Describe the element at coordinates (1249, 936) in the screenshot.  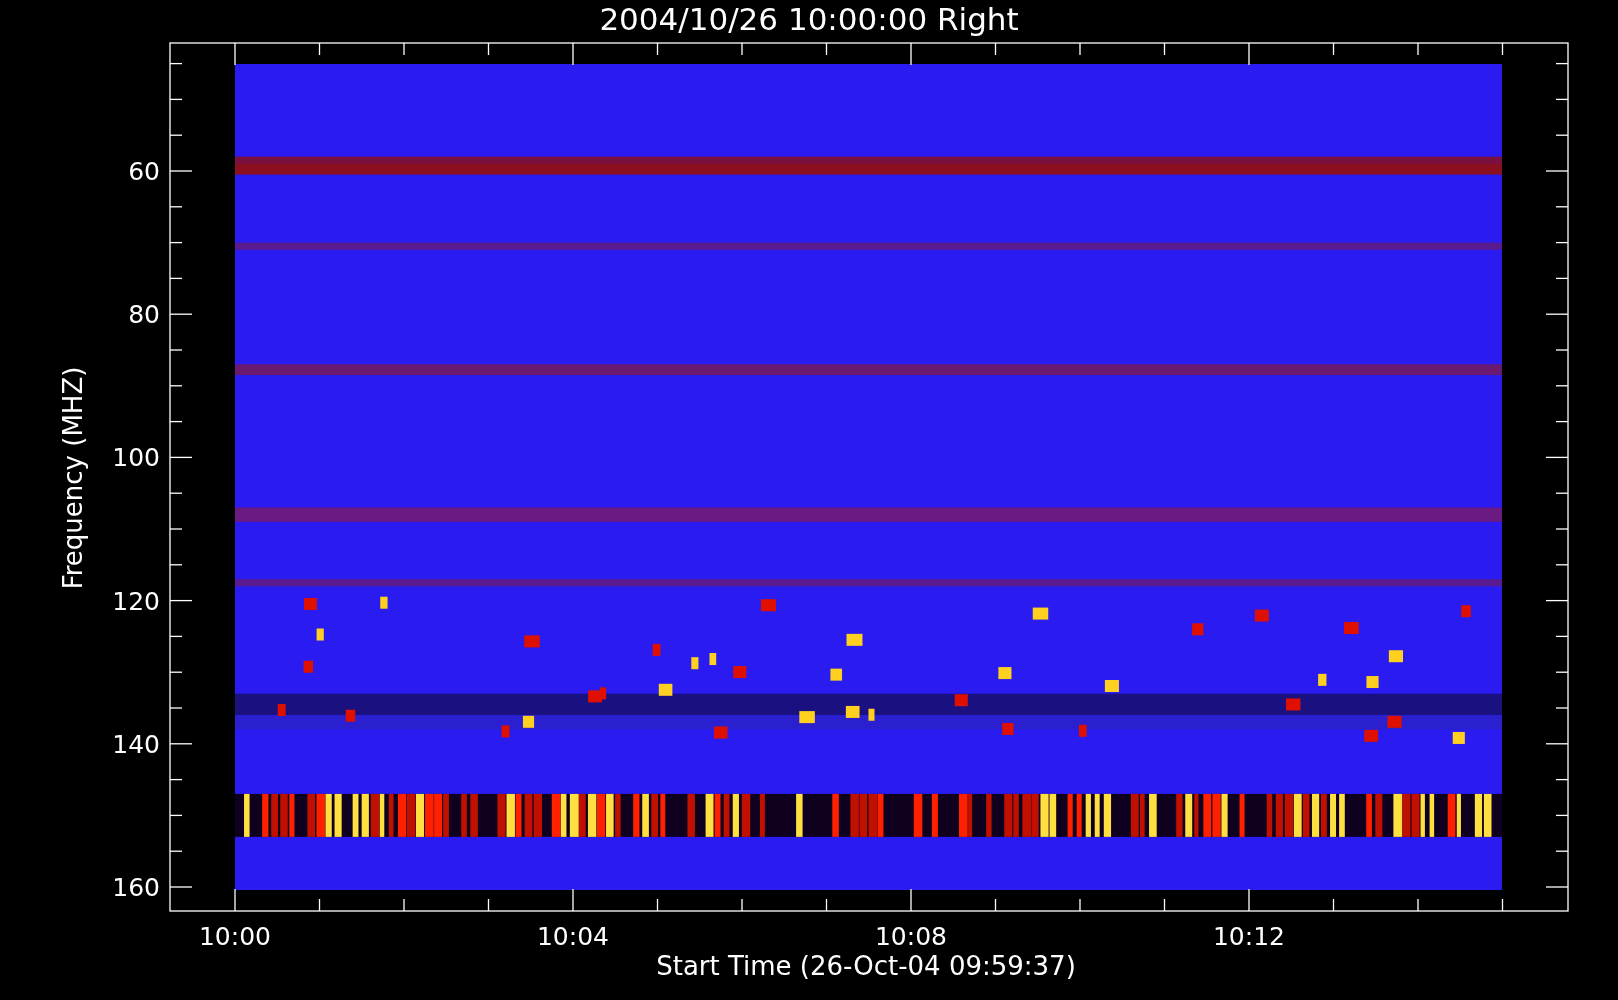
I see `x-tick-label: 10:12` at that location.